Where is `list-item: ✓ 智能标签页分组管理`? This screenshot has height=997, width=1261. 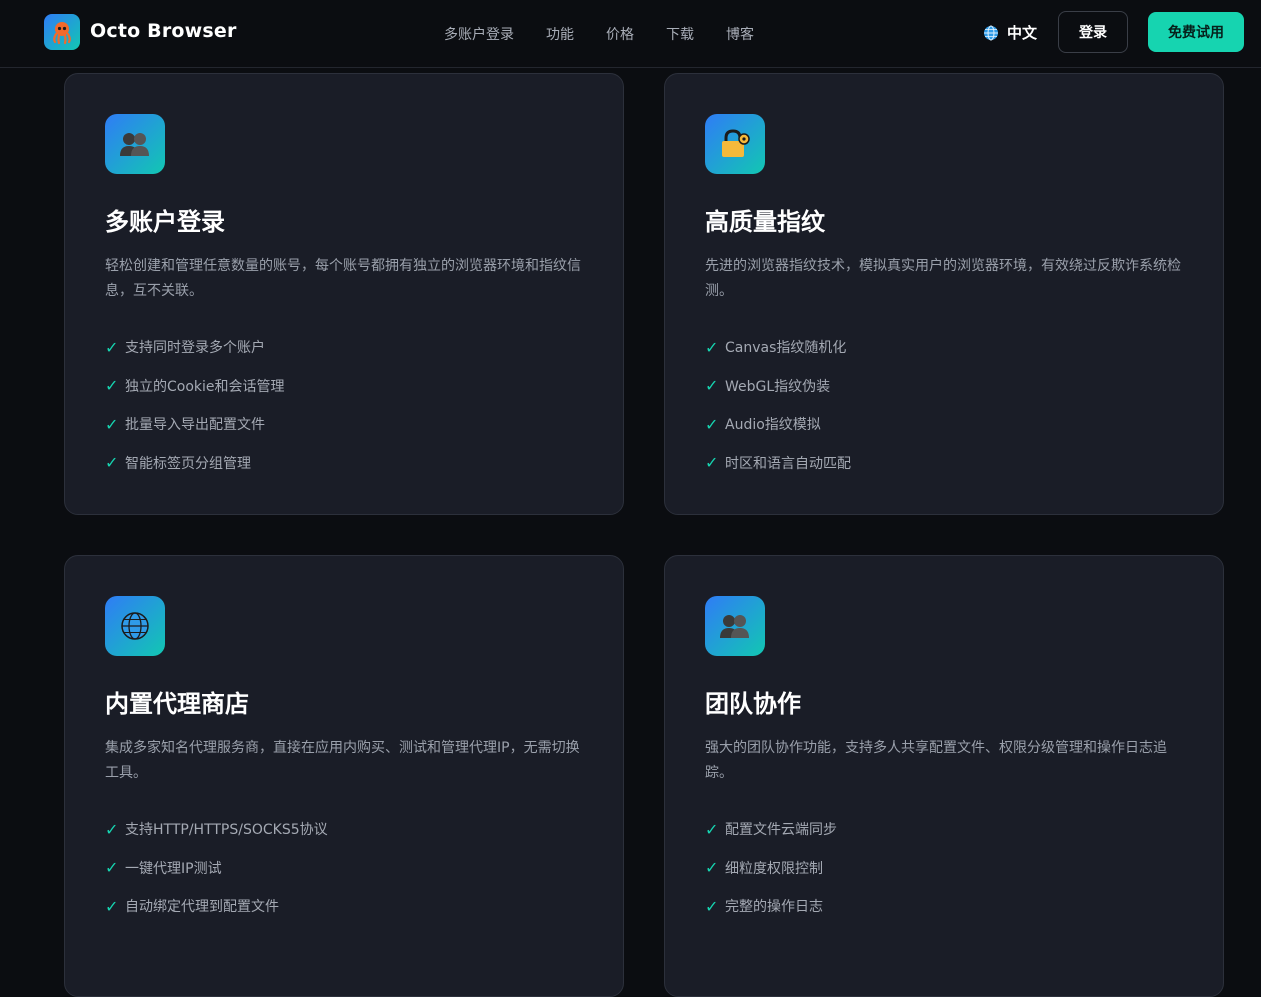
list-item: ✓ 智能标签页分组管理 is located at coordinates (178, 463).